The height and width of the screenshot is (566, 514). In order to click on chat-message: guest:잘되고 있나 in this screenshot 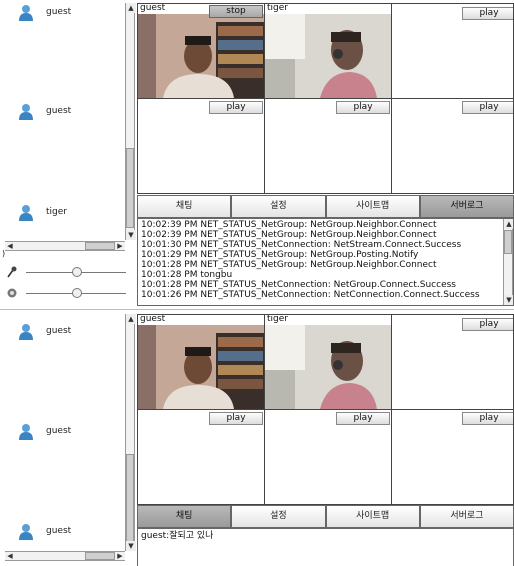, I will do `click(177, 536)`.